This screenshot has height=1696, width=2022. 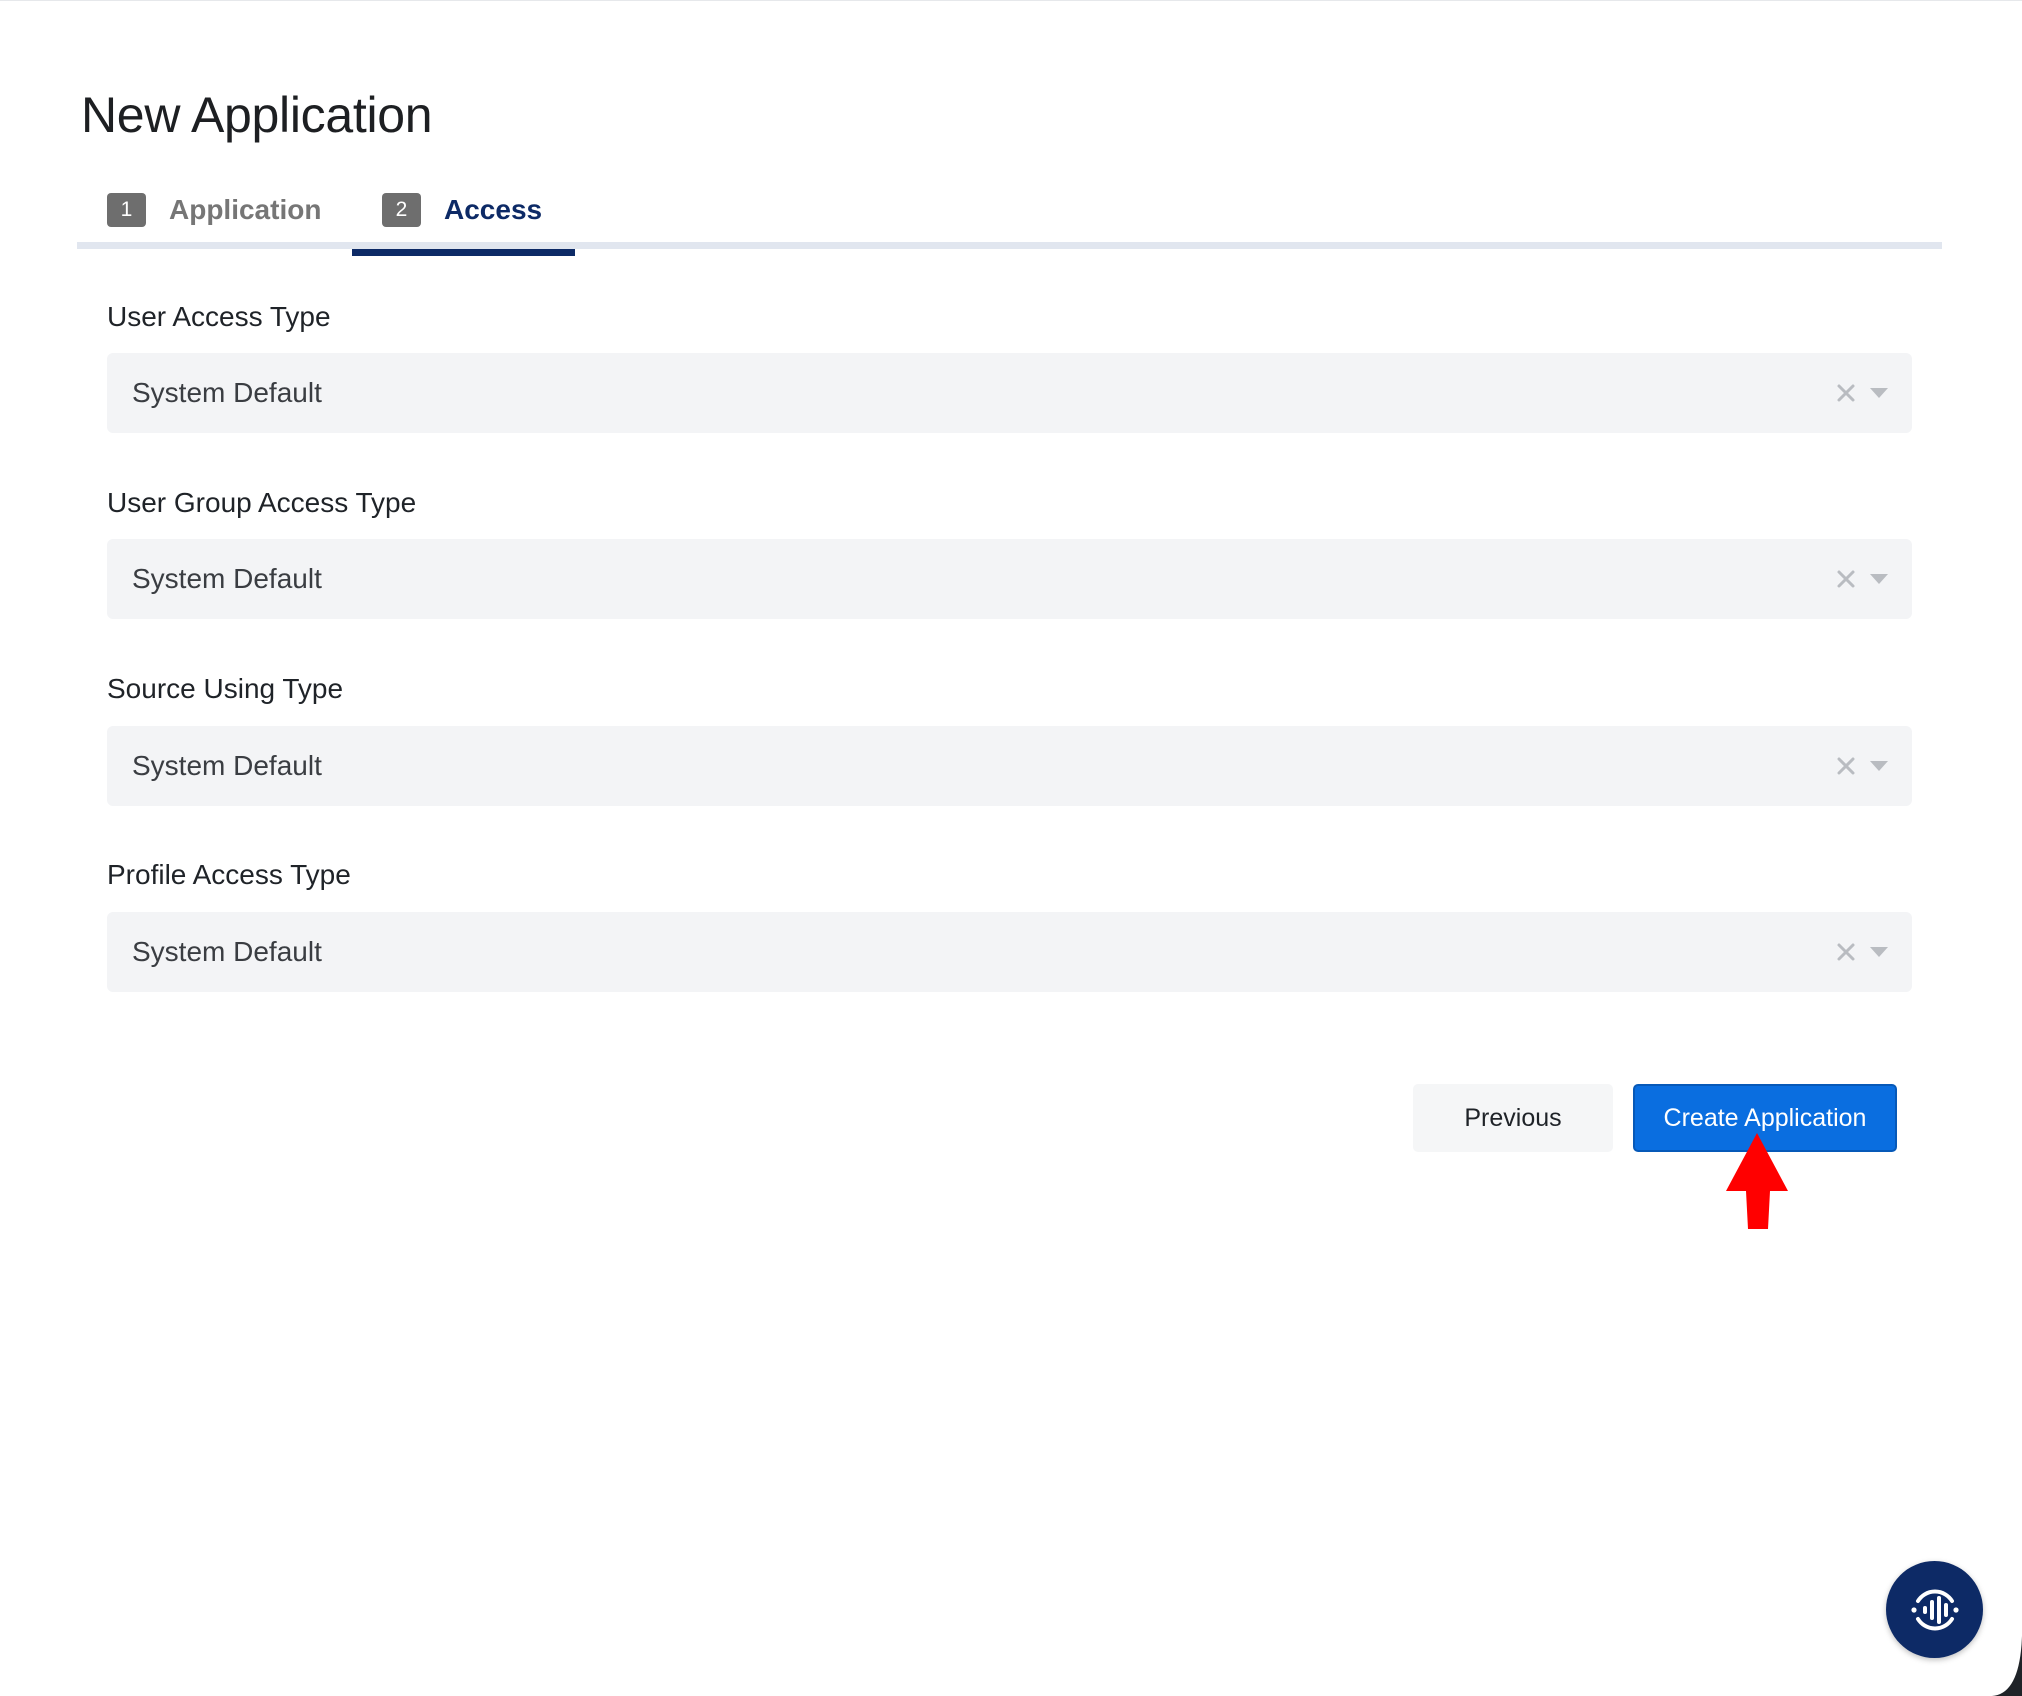 I want to click on profile-access-type-select: System Default, so click(x=1009, y=952).